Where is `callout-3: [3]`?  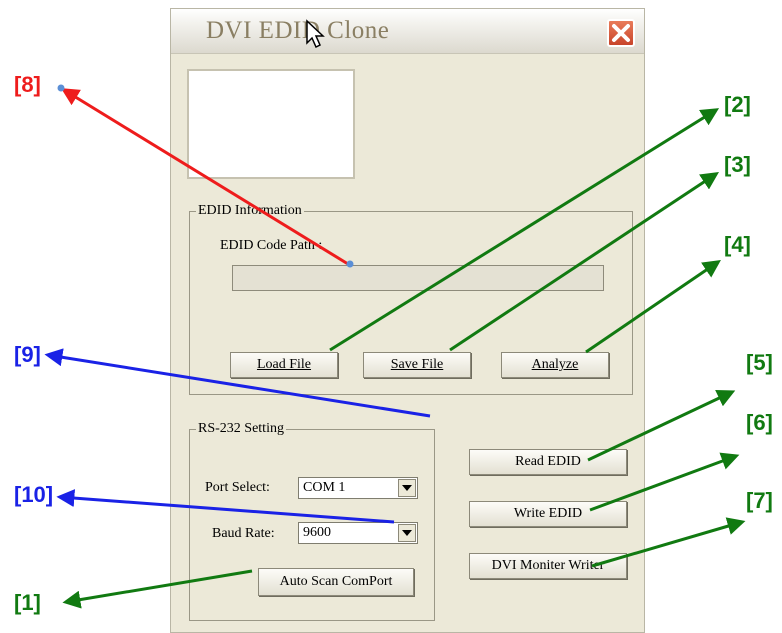 callout-3: [3] is located at coordinates (737, 164).